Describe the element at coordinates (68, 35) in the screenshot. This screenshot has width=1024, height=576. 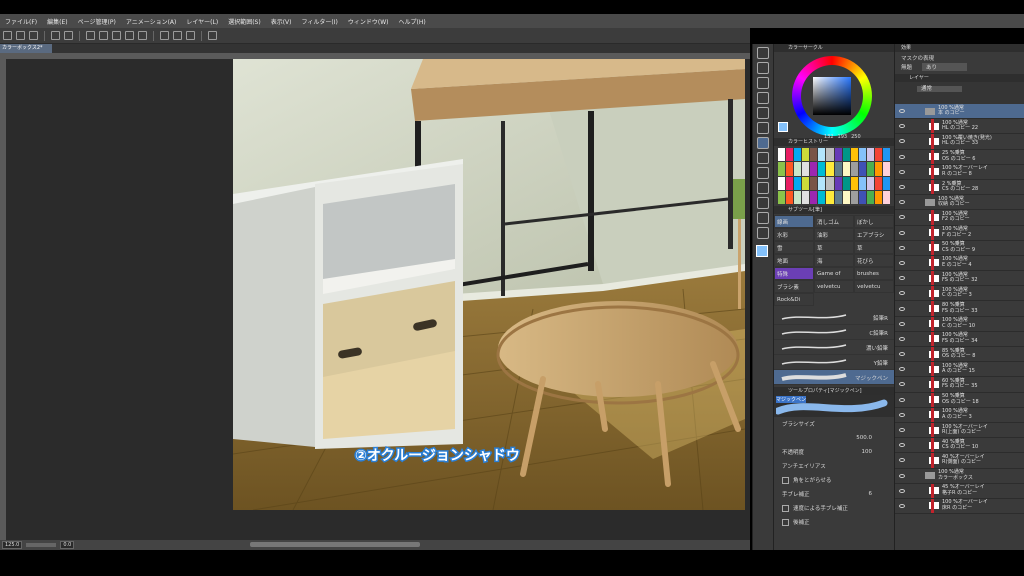
I see `redo-icon` at that location.